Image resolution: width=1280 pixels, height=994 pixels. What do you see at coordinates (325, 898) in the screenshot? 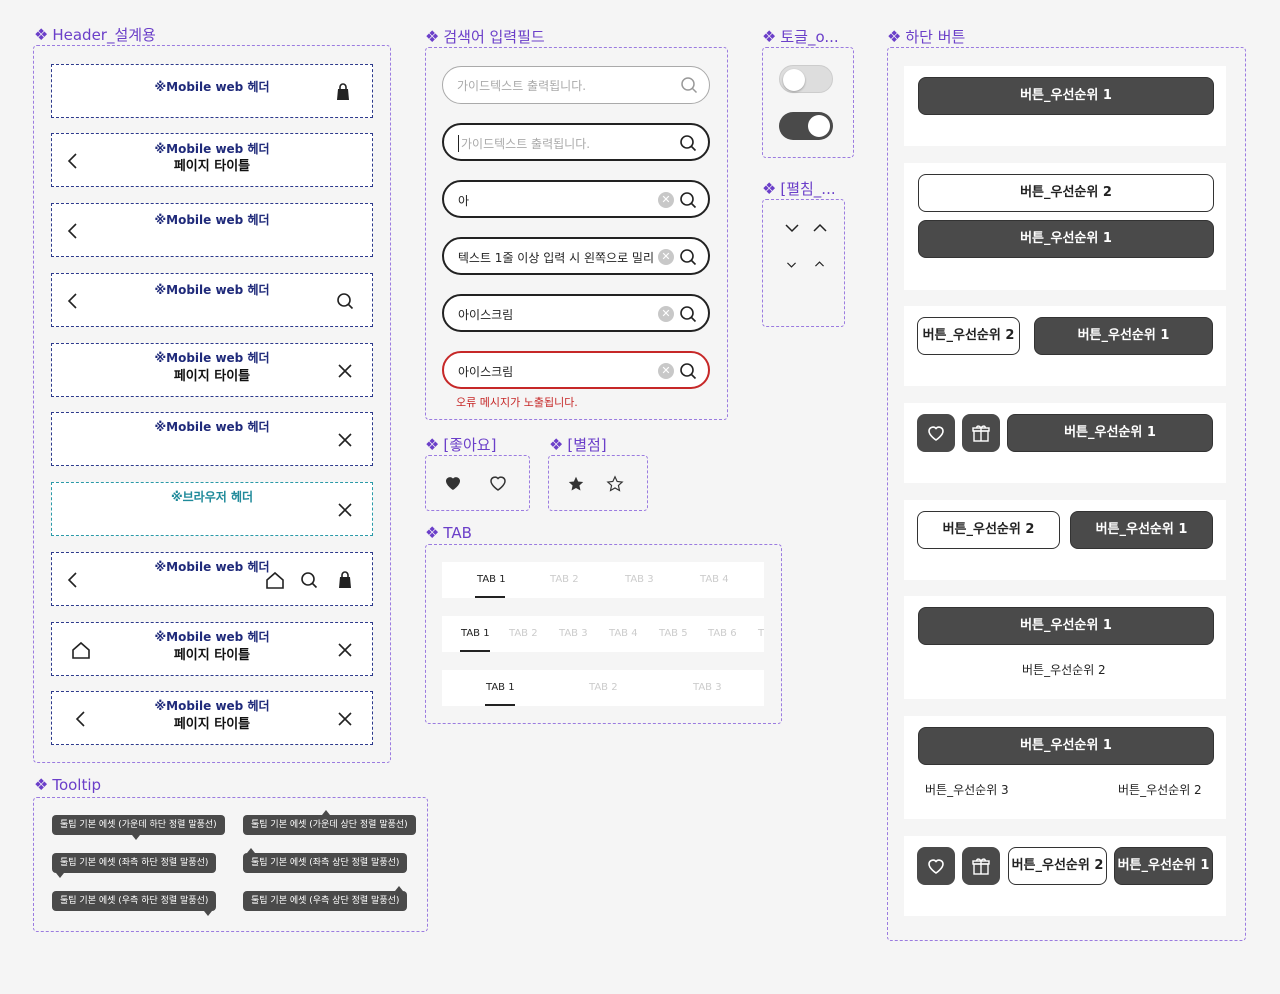
I see `tooltip-right-top: 툴팁 기본 에셋 (우측 상단 정렬 말풍선)` at bounding box center [325, 898].